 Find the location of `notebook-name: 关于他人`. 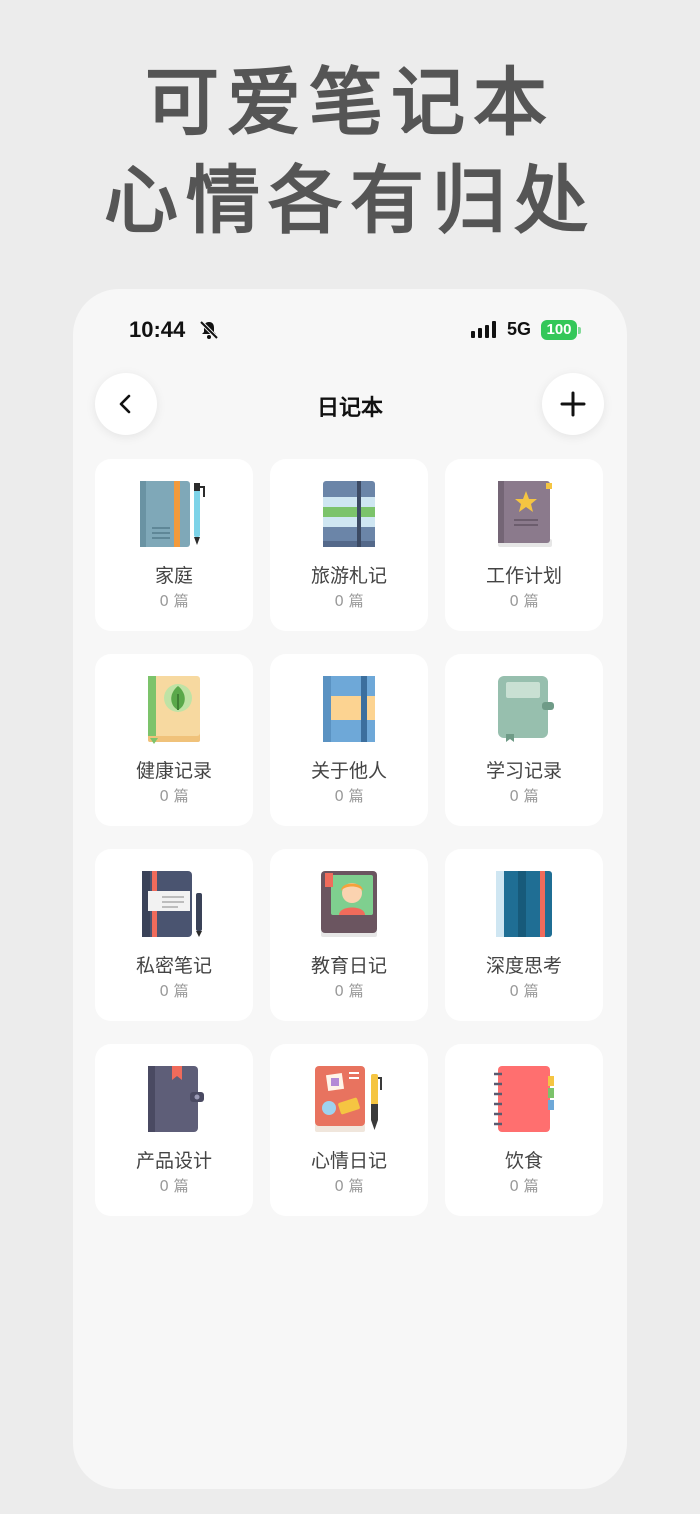

notebook-name: 关于他人 is located at coordinates (348, 771).